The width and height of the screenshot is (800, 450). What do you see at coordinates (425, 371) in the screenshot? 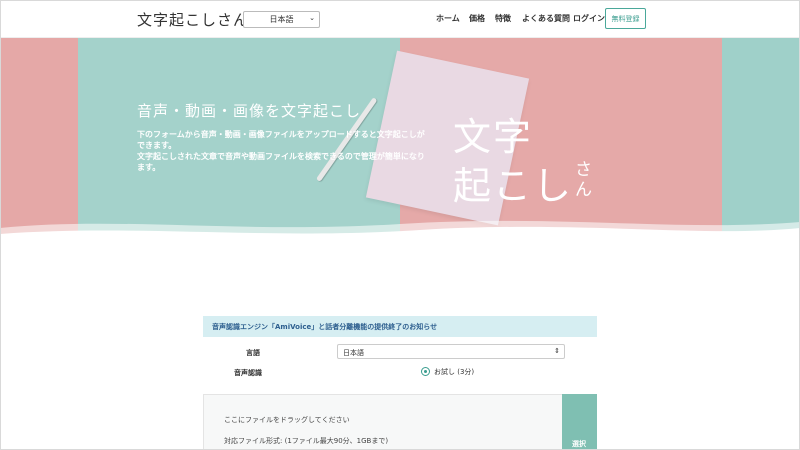
I see `trial-radio` at bounding box center [425, 371].